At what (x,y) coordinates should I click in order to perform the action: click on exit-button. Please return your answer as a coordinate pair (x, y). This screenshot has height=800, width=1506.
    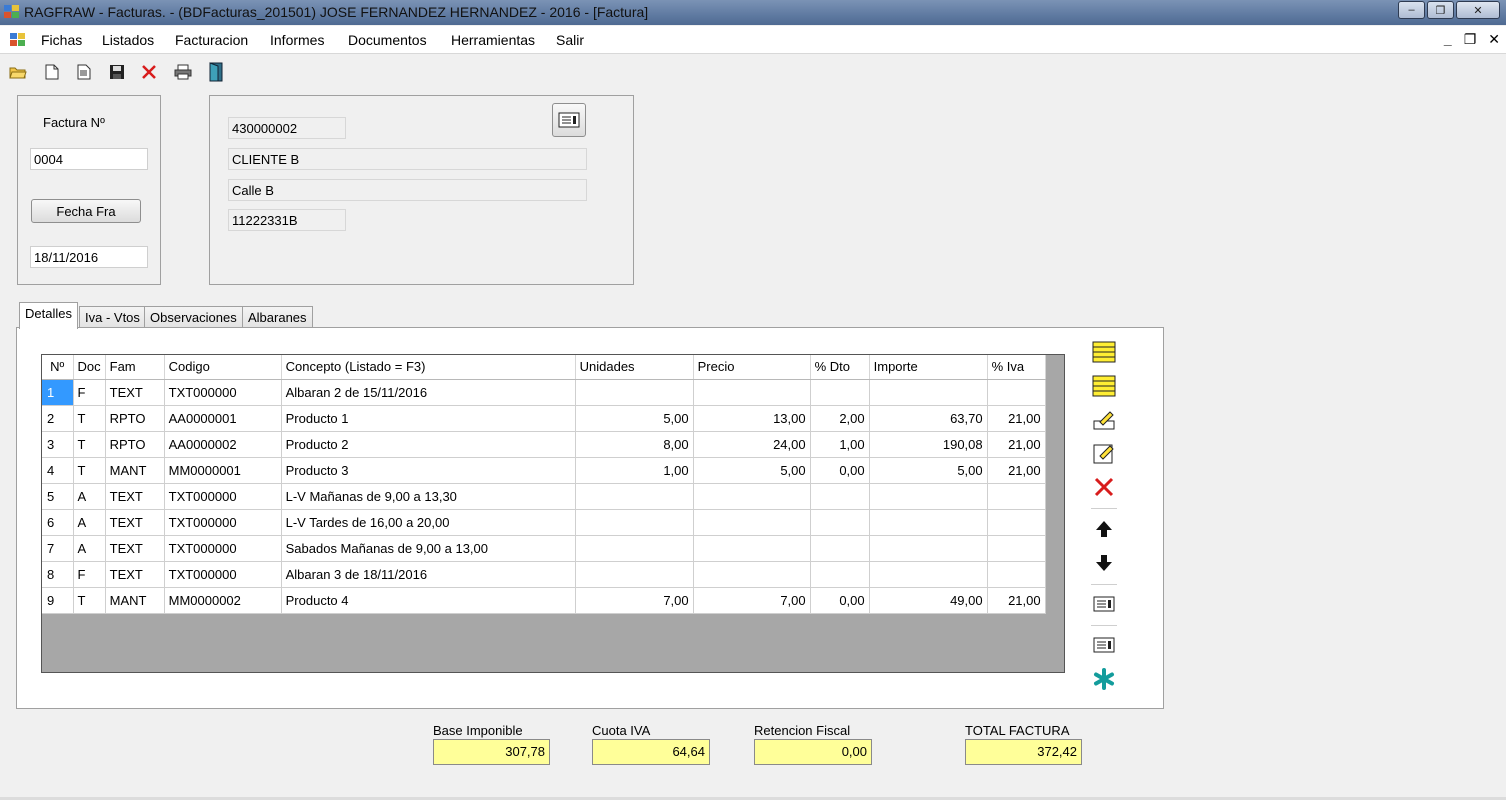
    Looking at the image, I should click on (216, 72).